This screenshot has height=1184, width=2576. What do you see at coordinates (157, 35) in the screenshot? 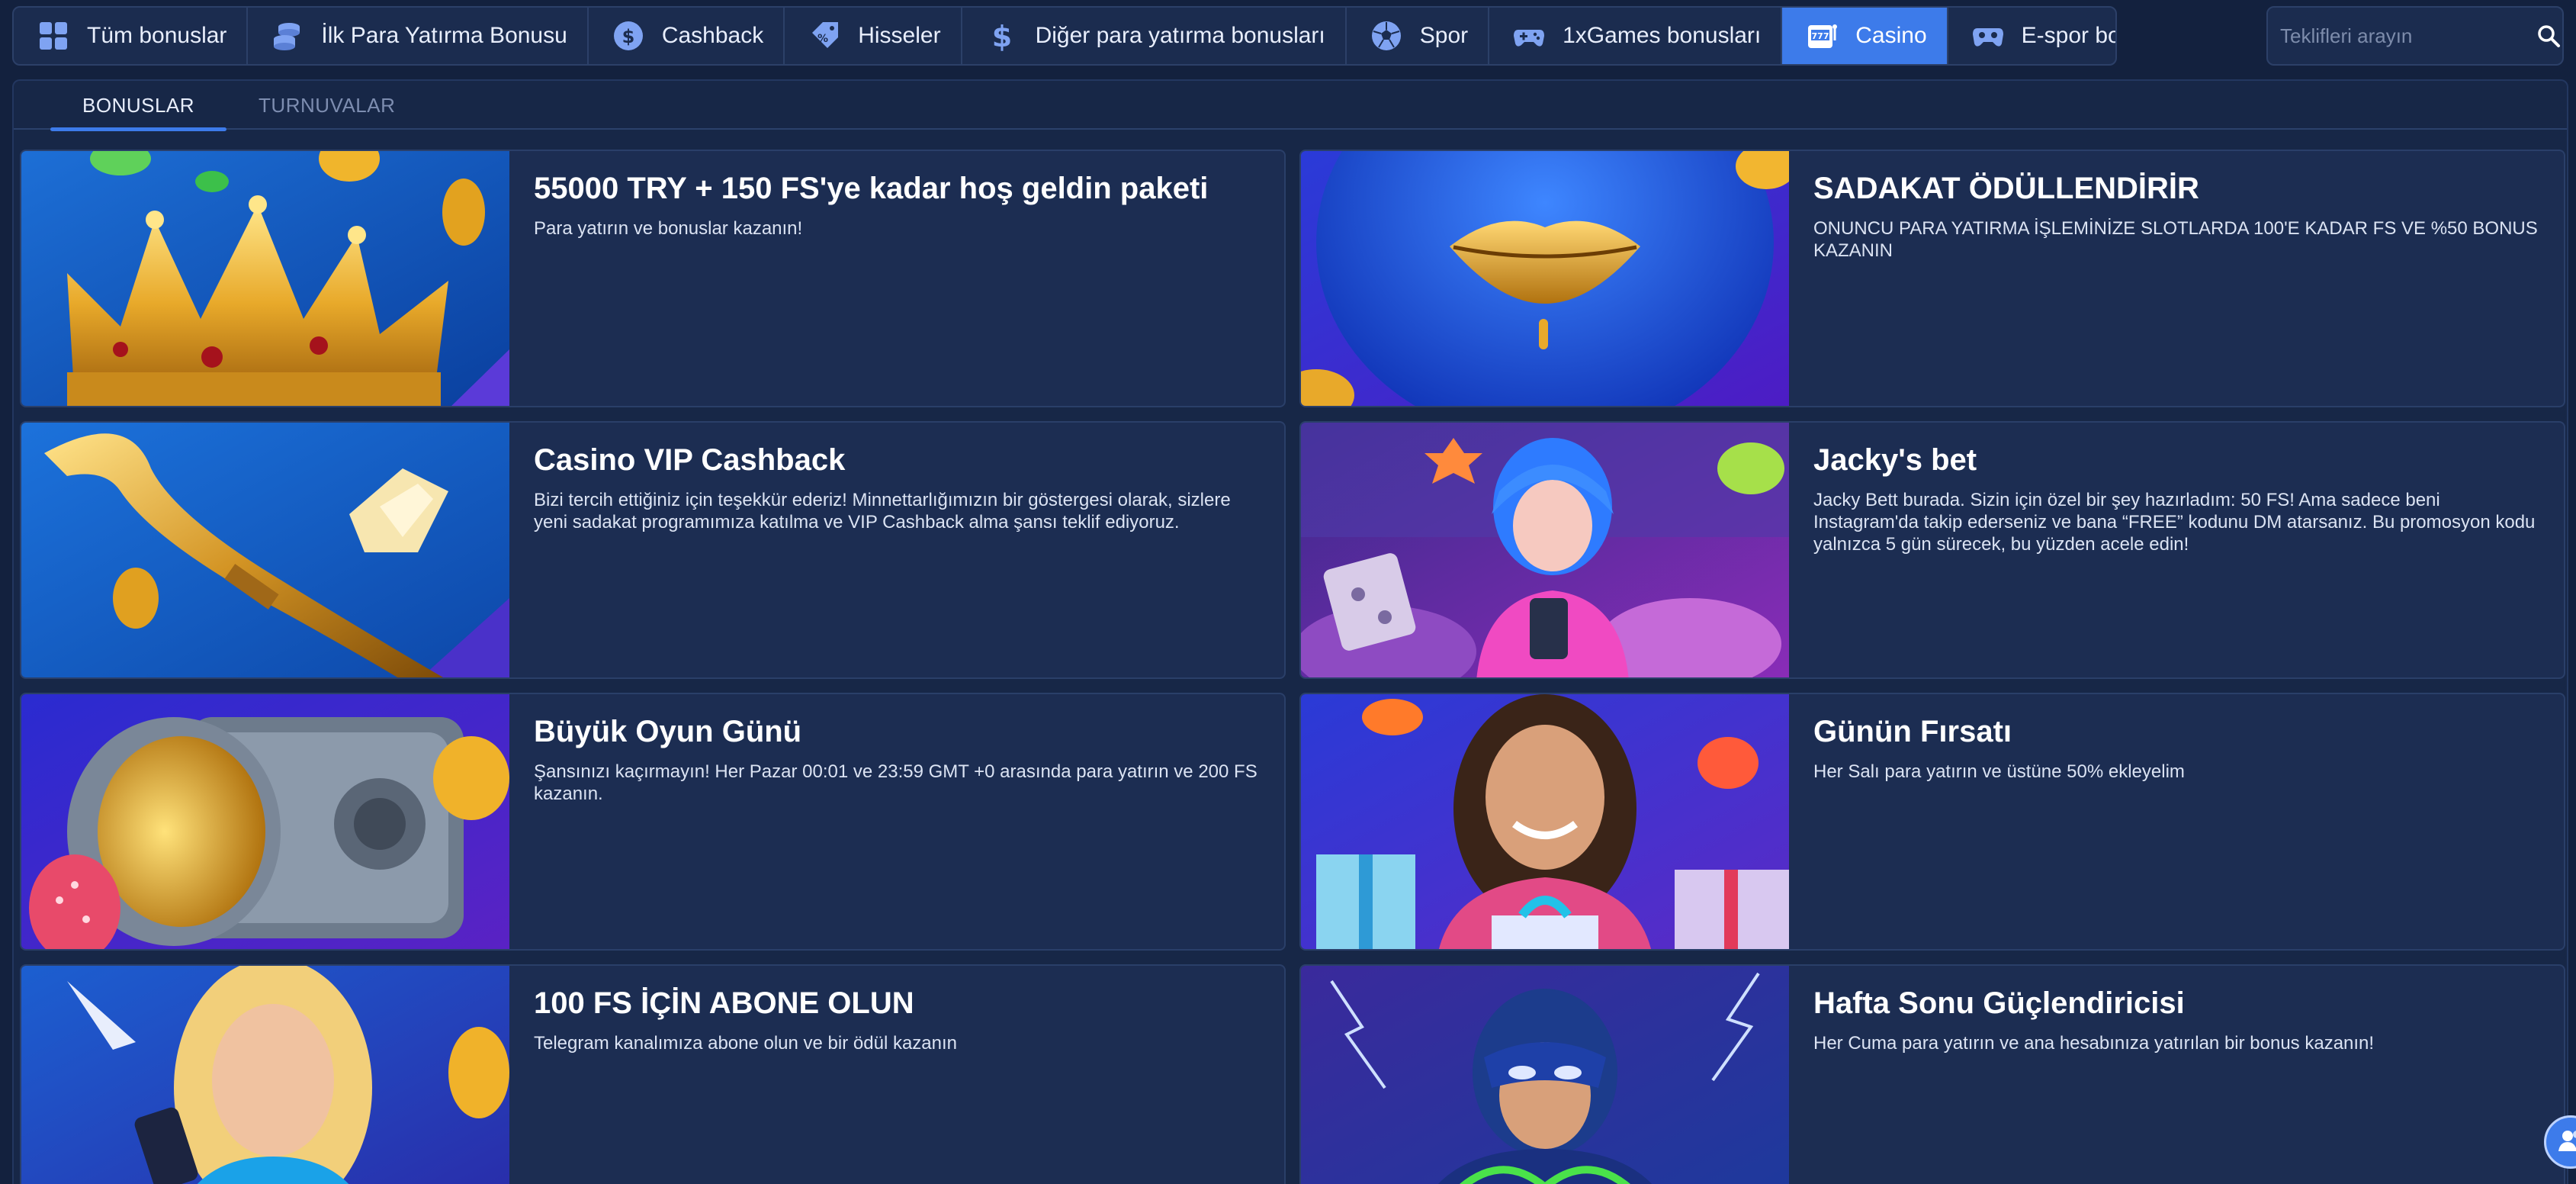
I see `nav-item-label: Tüm bonuslar` at bounding box center [157, 35].